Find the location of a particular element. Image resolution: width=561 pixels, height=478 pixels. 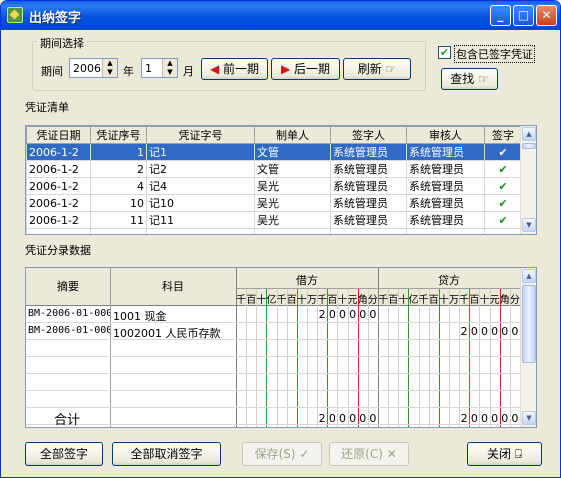

refresh-button: 刷新 ☞ is located at coordinates (377, 69).